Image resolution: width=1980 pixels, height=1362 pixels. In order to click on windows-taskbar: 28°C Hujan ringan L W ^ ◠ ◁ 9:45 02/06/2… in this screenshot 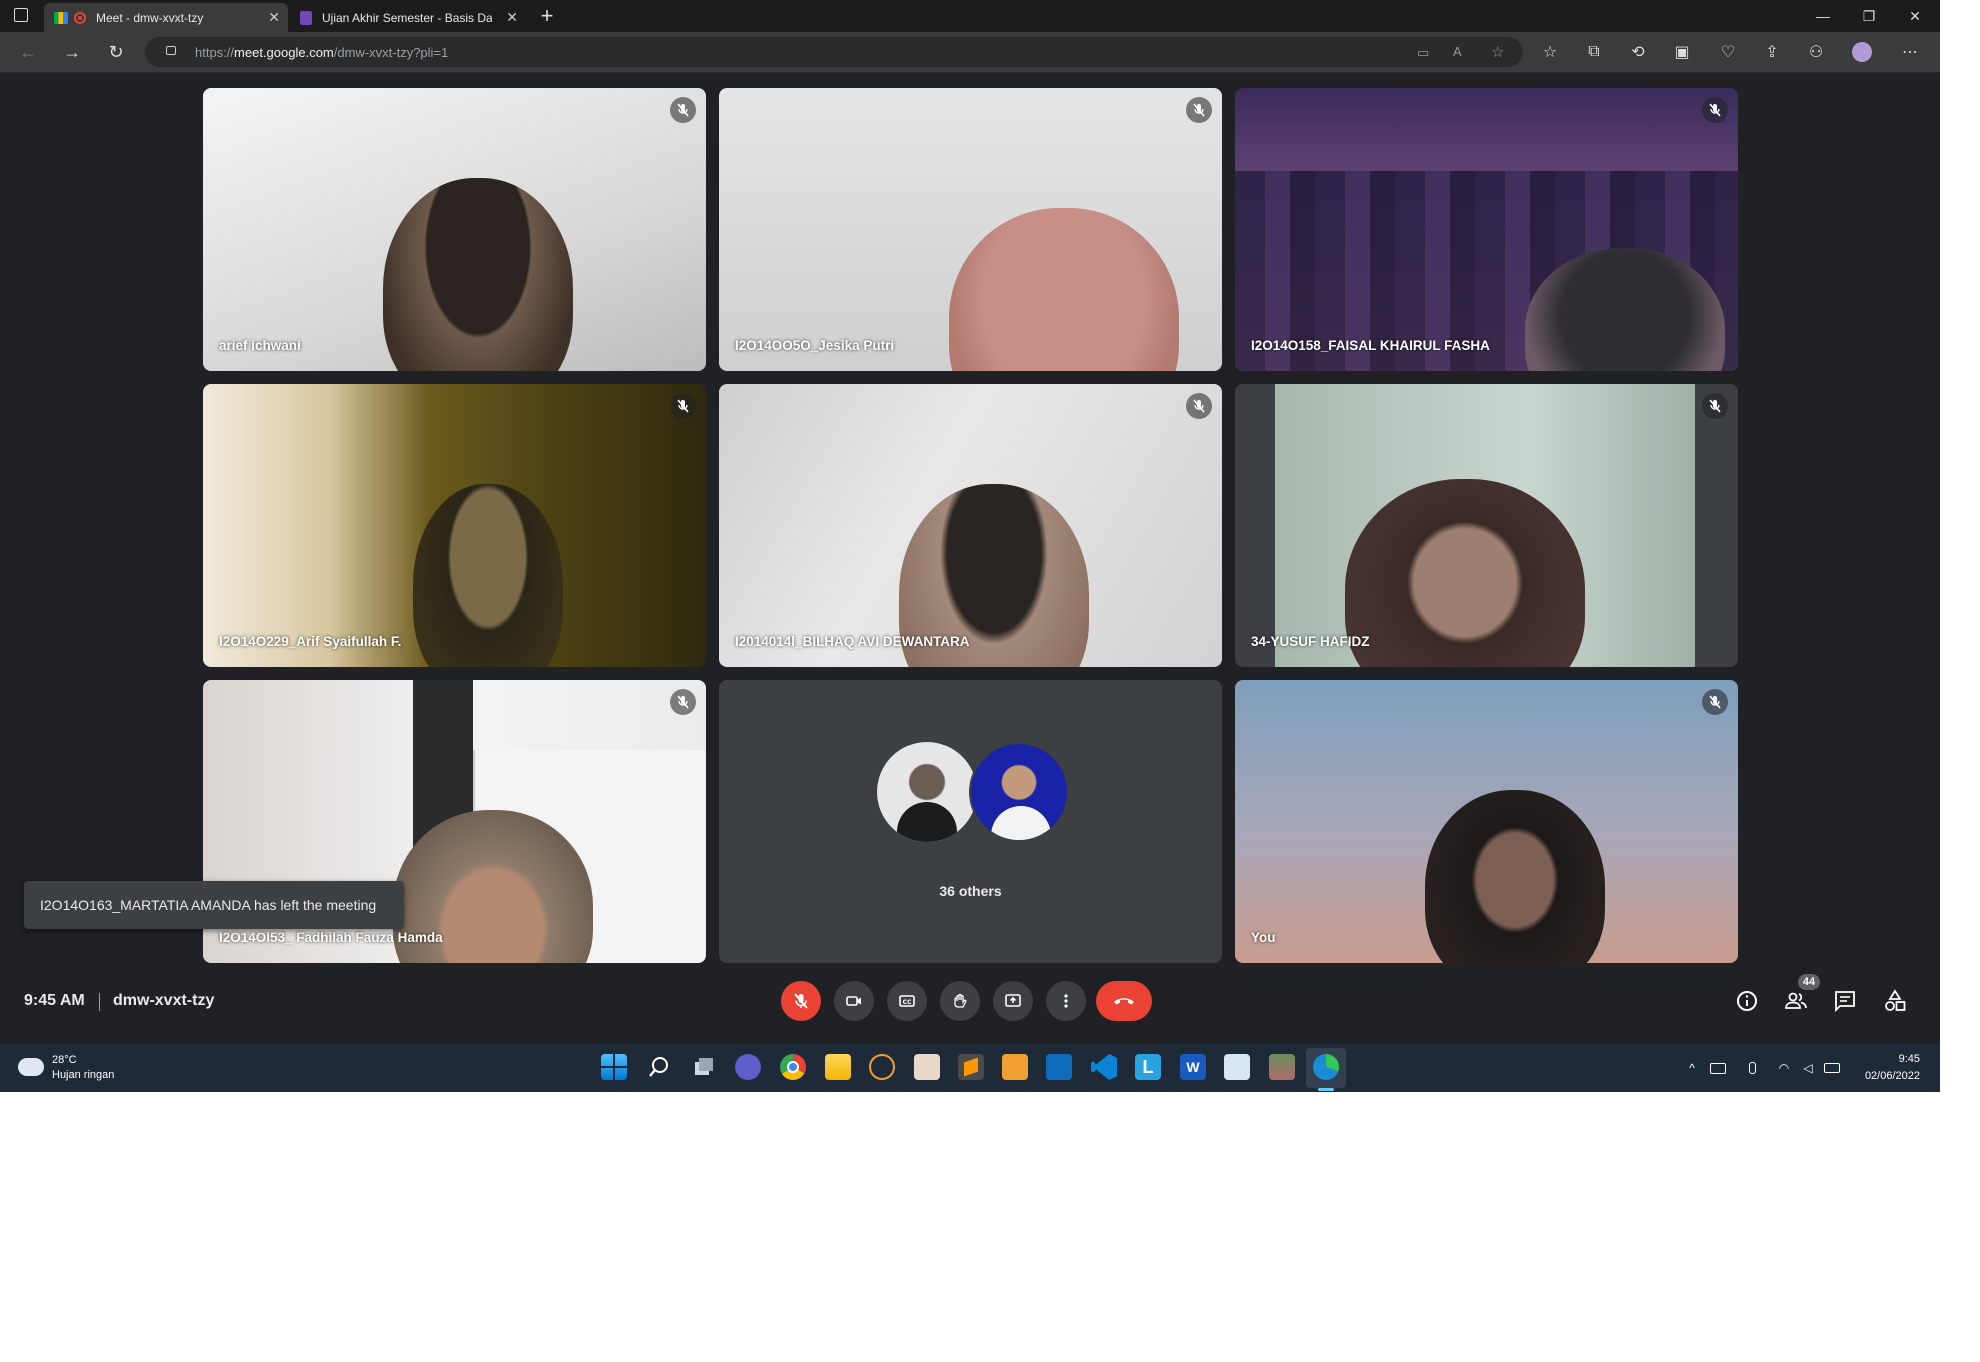, I will do `click(970, 1068)`.